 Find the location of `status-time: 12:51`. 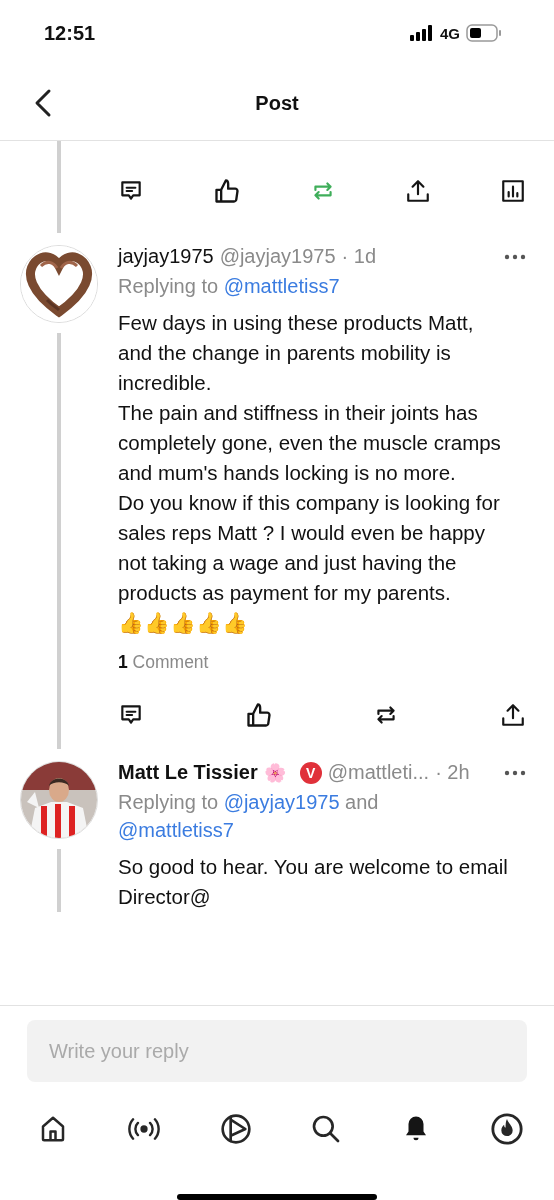

status-time: 12:51 is located at coordinates (70, 33).